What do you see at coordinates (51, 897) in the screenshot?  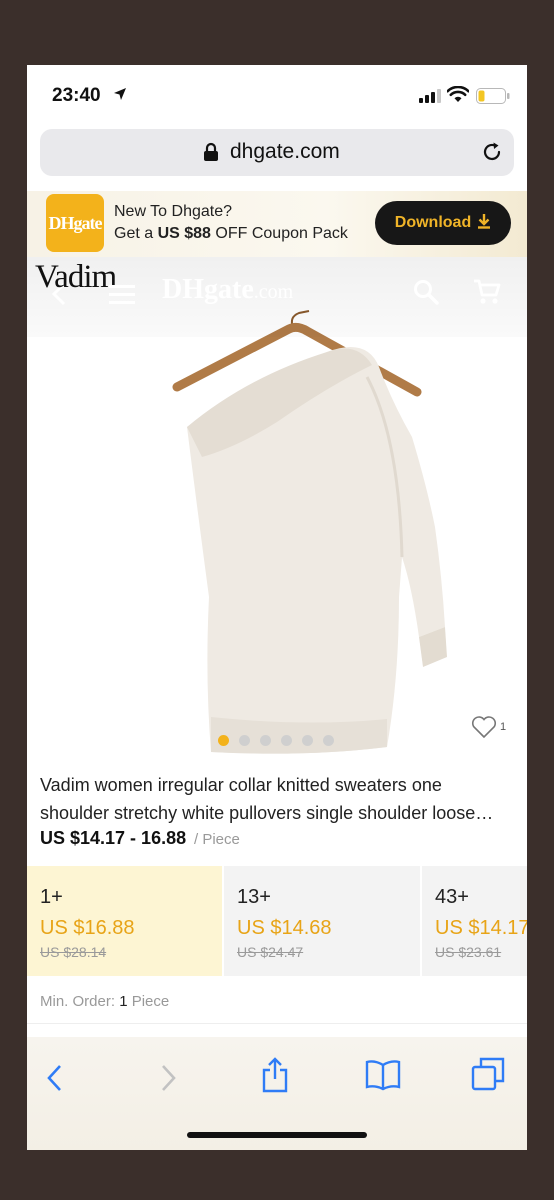 I see `tier-quantity: 1+` at bounding box center [51, 897].